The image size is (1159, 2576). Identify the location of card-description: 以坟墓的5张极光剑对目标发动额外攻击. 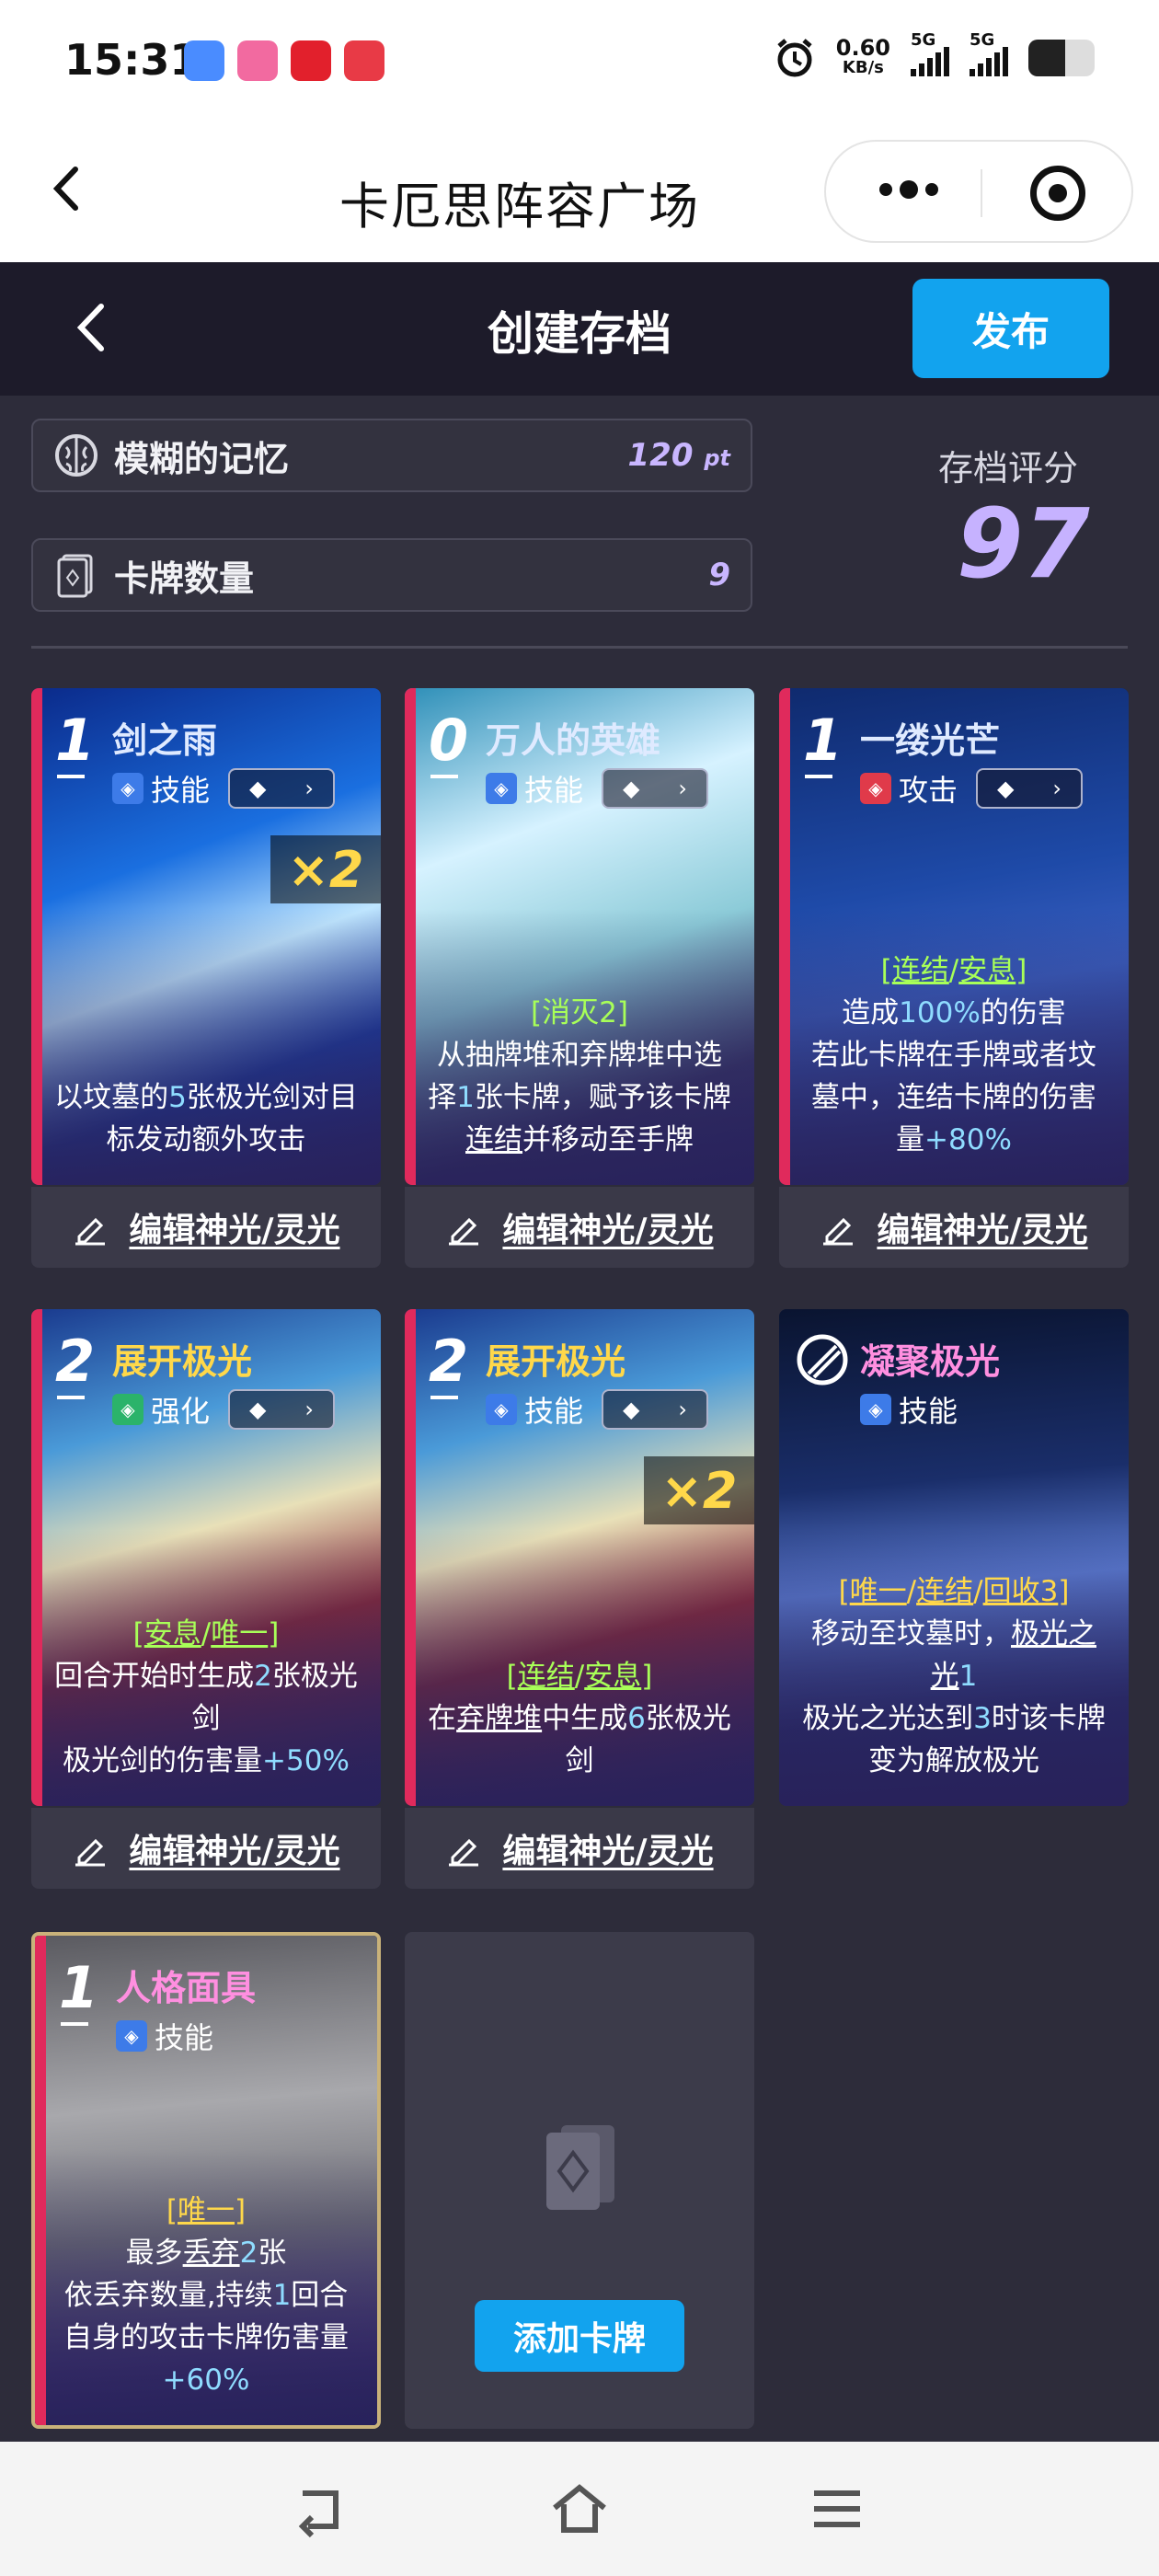
(206, 1118).